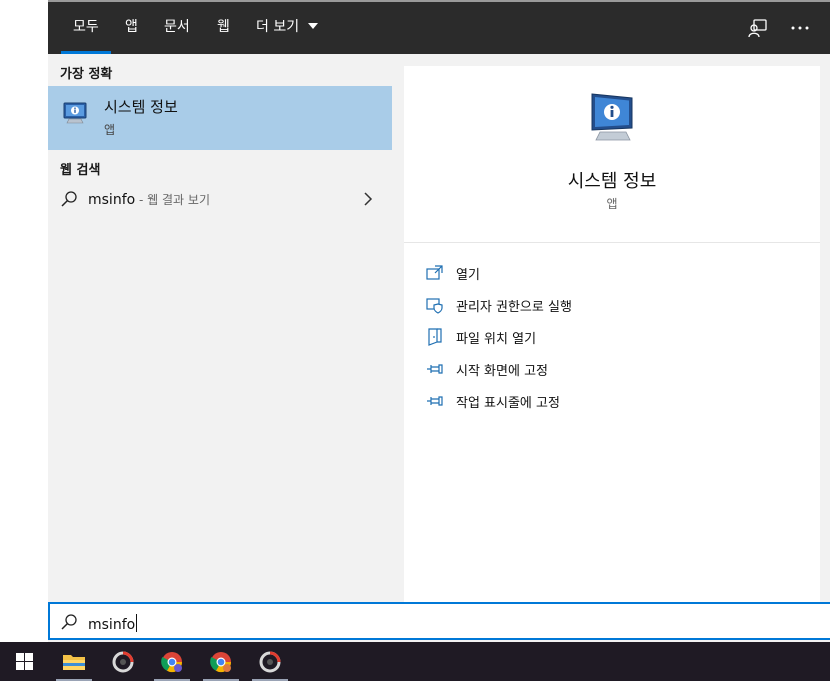 Image resolution: width=830 pixels, height=681 pixels. What do you see at coordinates (435, 337) in the screenshot?
I see `file-location-icon` at bounding box center [435, 337].